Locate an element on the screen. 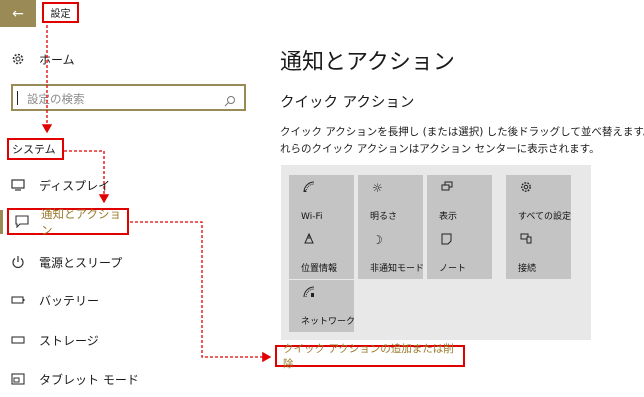 This screenshot has height=397, width=644. brightness-icon: ☼ is located at coordinates (377, 188).